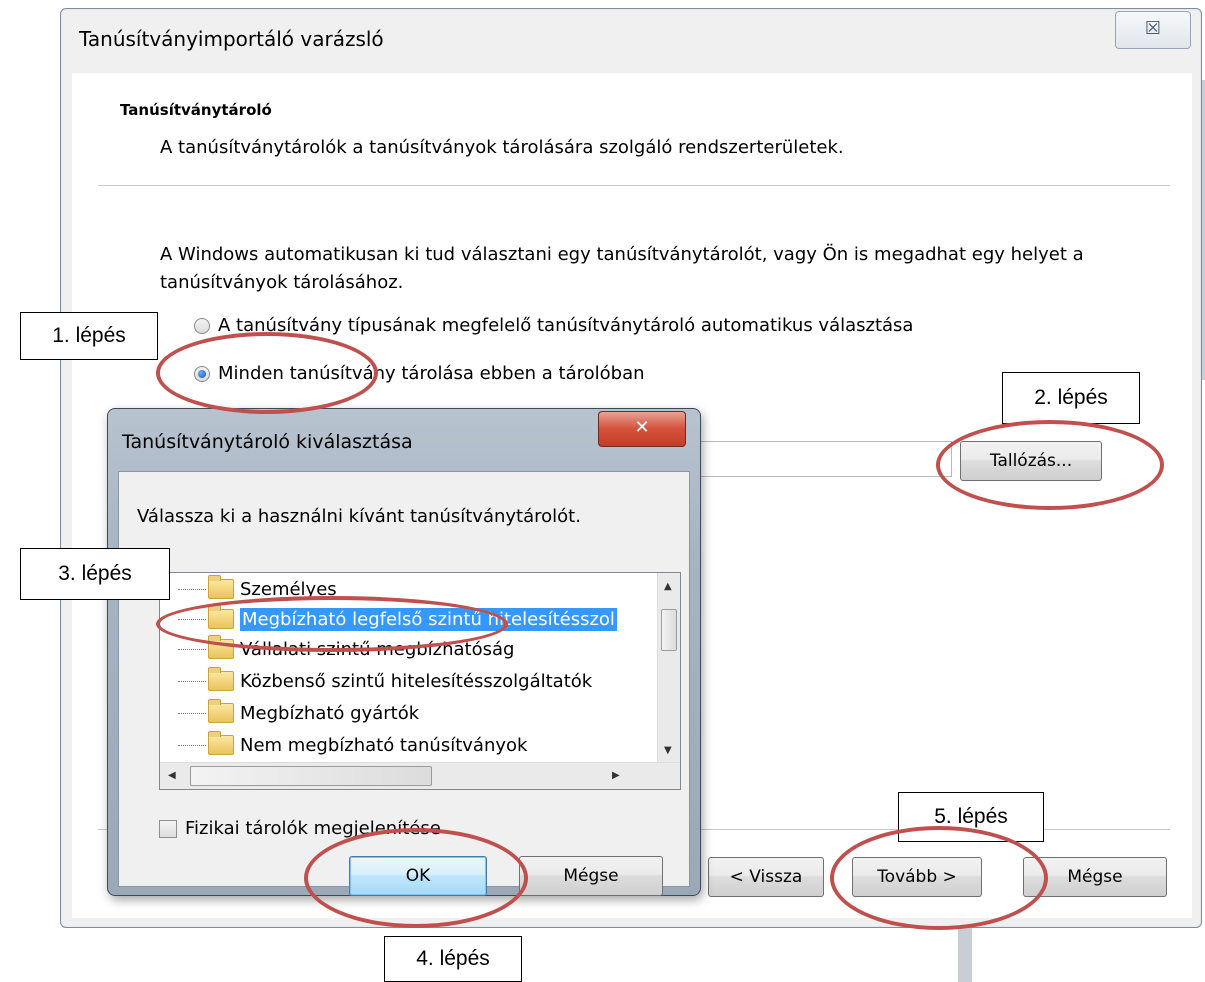 The image size is (1205, 982). Describe the element at coordinates (89, 336) in the screenshot. I see `step-1-label: 1. lépés` at that location.